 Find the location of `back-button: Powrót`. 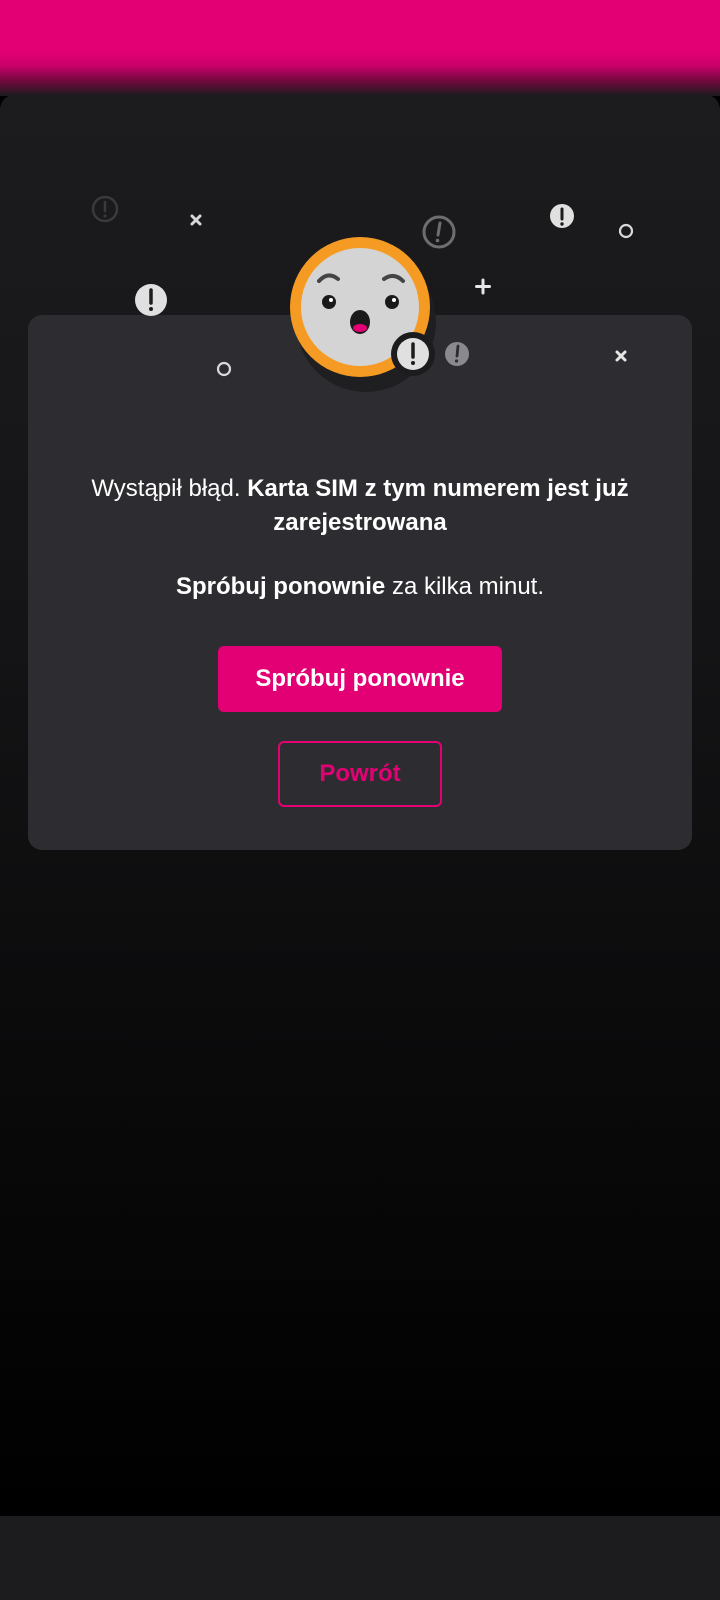

back-button: Powrót is located at coordinates (360, 774).